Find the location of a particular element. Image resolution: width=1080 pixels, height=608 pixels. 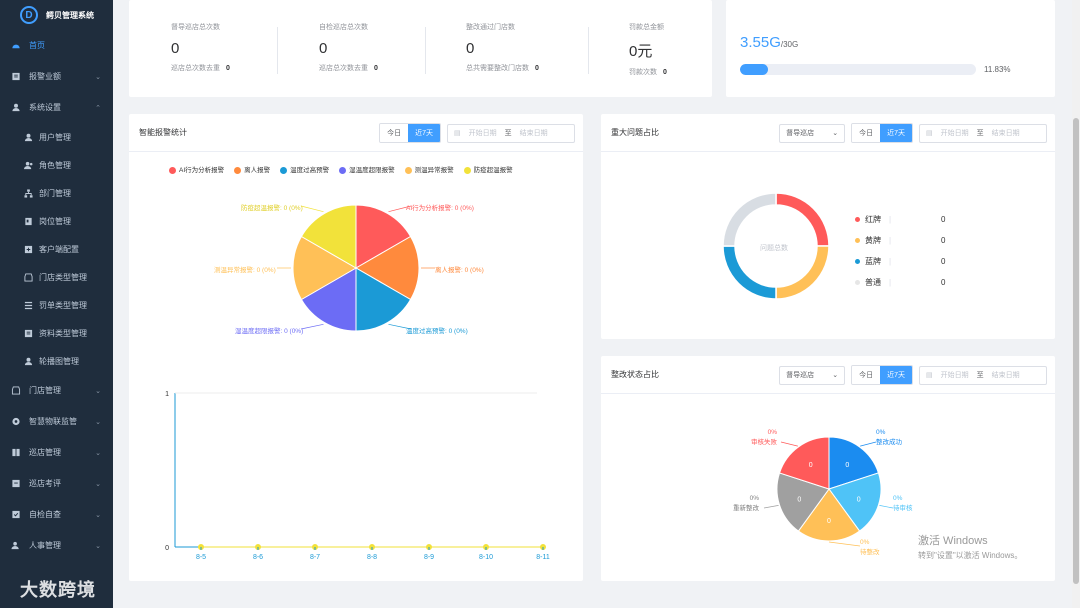

chevron-down-icon: ⌄ is located at coordinates (98, 453).